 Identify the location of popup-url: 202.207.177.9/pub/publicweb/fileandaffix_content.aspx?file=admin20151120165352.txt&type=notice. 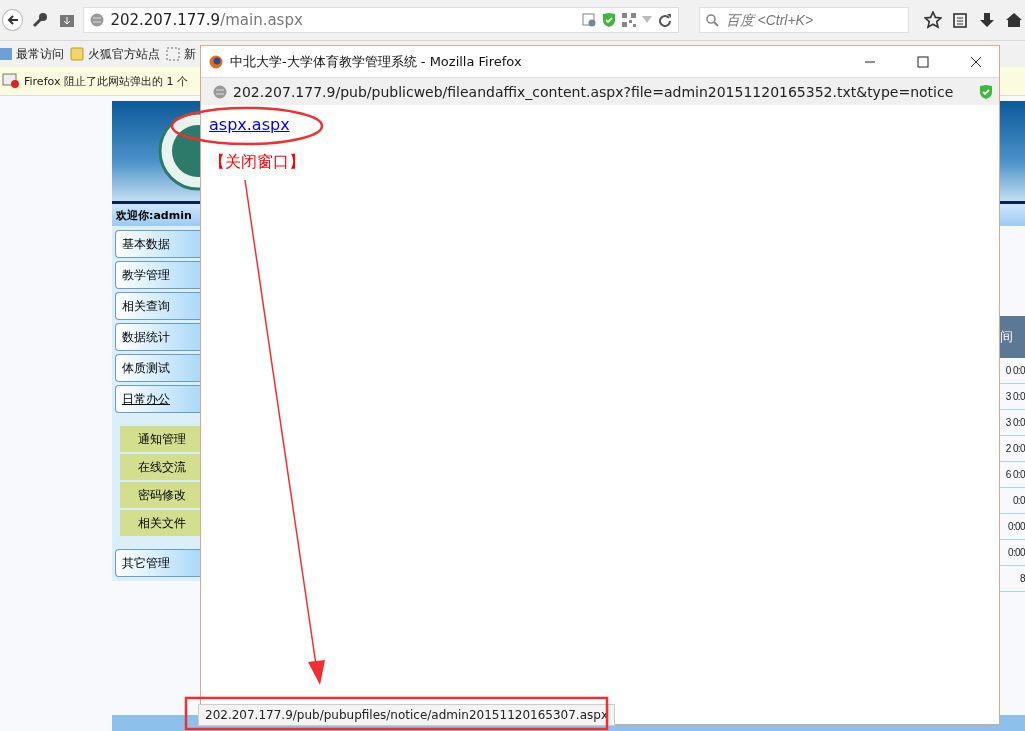
(594, 91).